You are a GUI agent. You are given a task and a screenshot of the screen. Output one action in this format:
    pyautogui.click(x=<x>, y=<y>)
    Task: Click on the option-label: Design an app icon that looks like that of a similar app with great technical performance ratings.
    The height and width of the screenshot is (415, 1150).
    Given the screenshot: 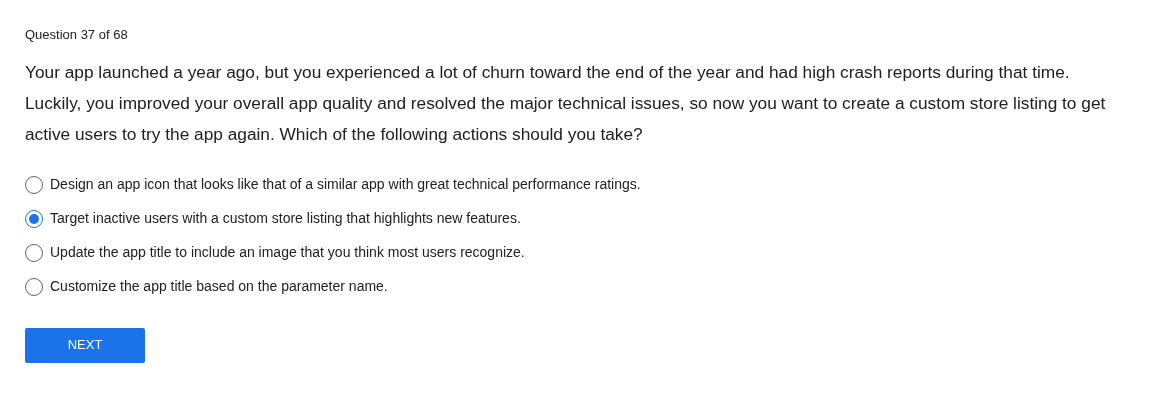 What is the action you would take?
    pyautogui.click(x=345, y=184)
    